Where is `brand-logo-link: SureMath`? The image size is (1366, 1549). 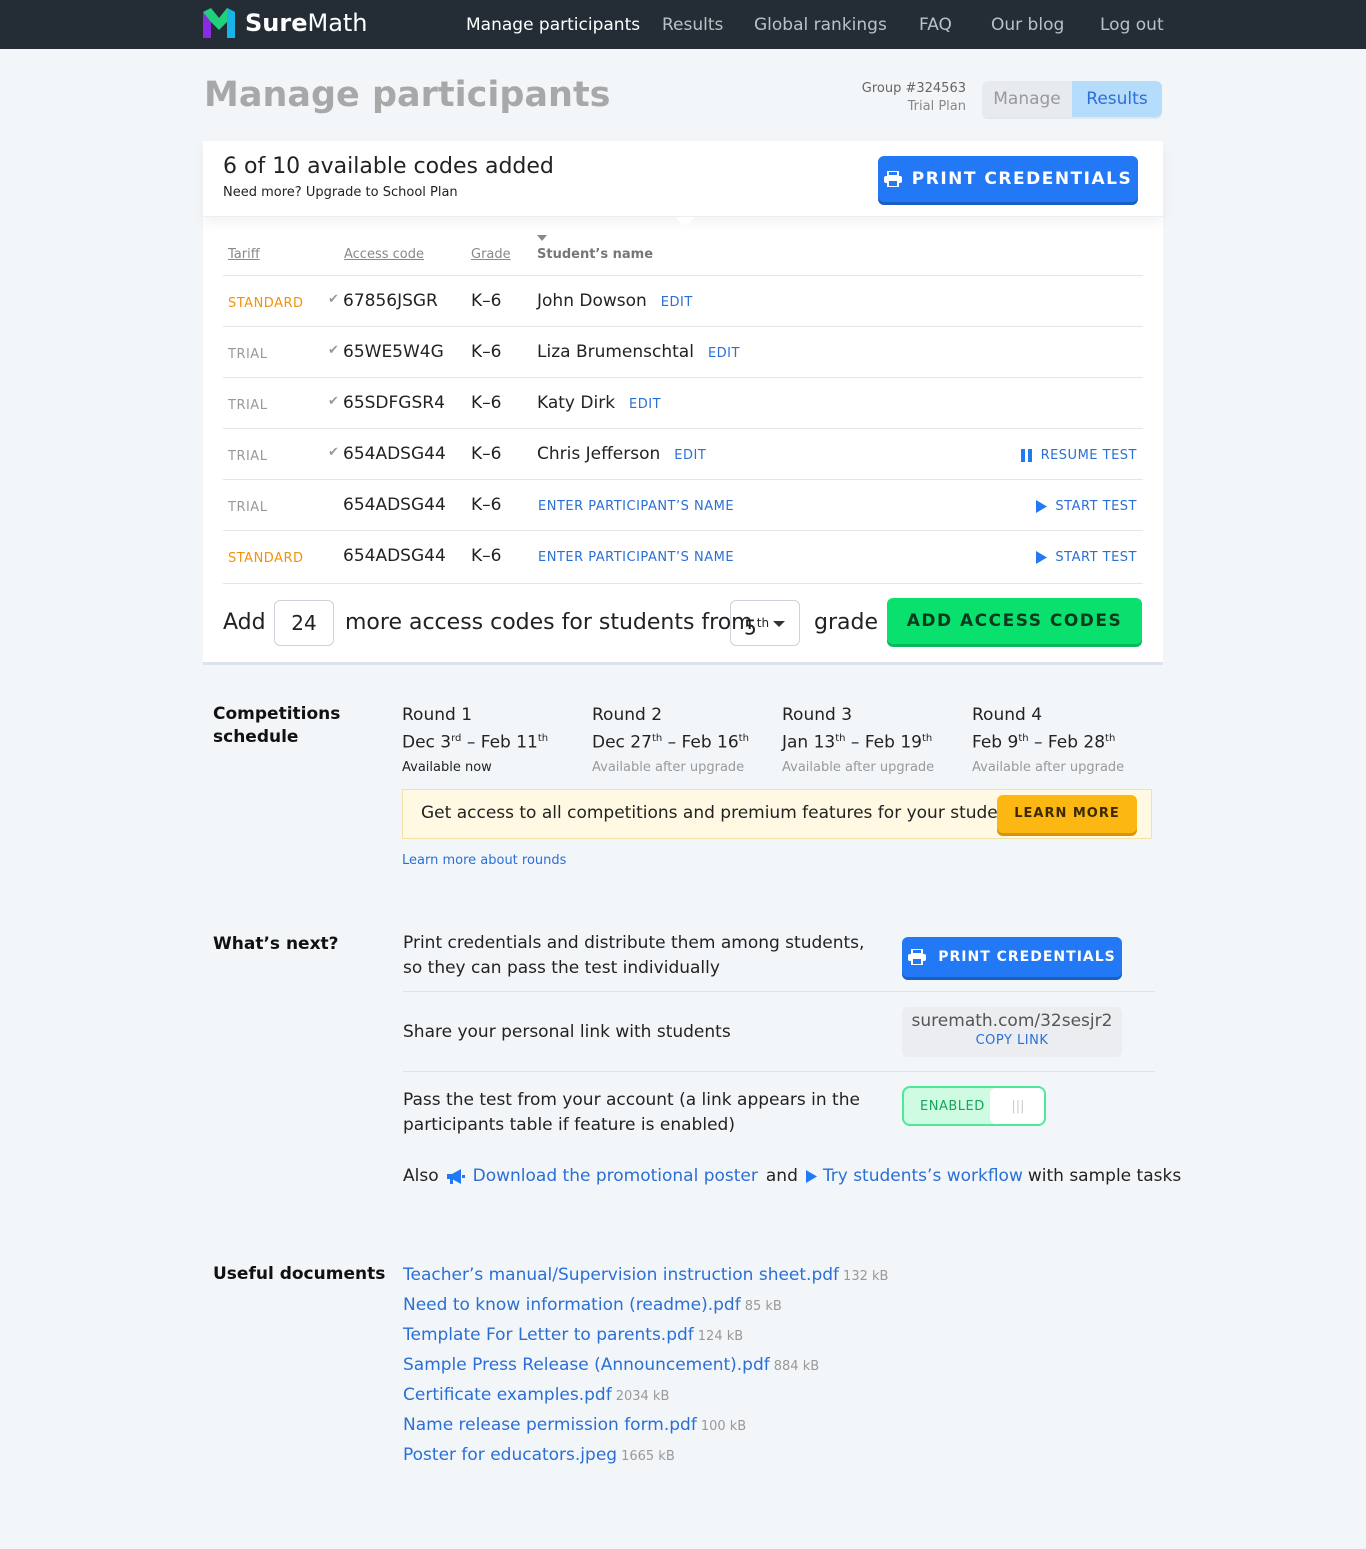
brand-logo-link: SureMath is located at coordinates (285, 23).